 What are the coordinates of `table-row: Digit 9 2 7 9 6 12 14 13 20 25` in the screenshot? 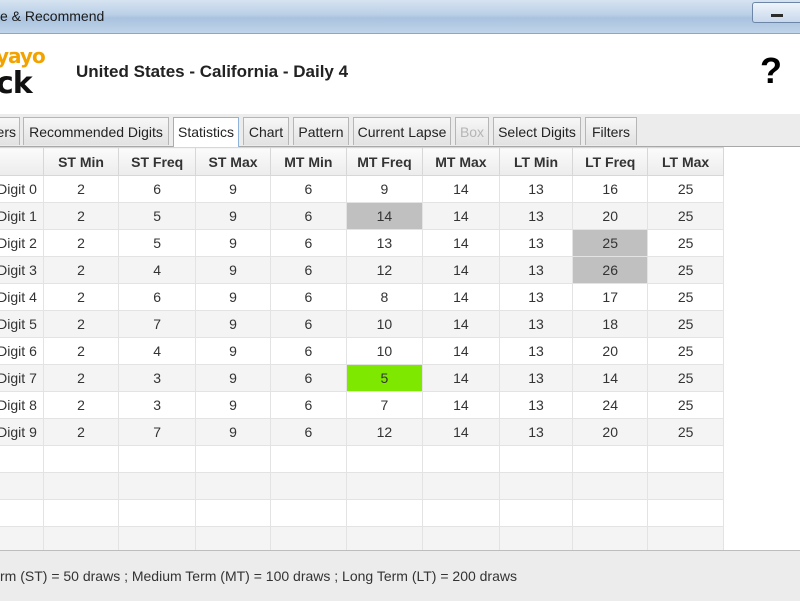 It's located at (362, 432).